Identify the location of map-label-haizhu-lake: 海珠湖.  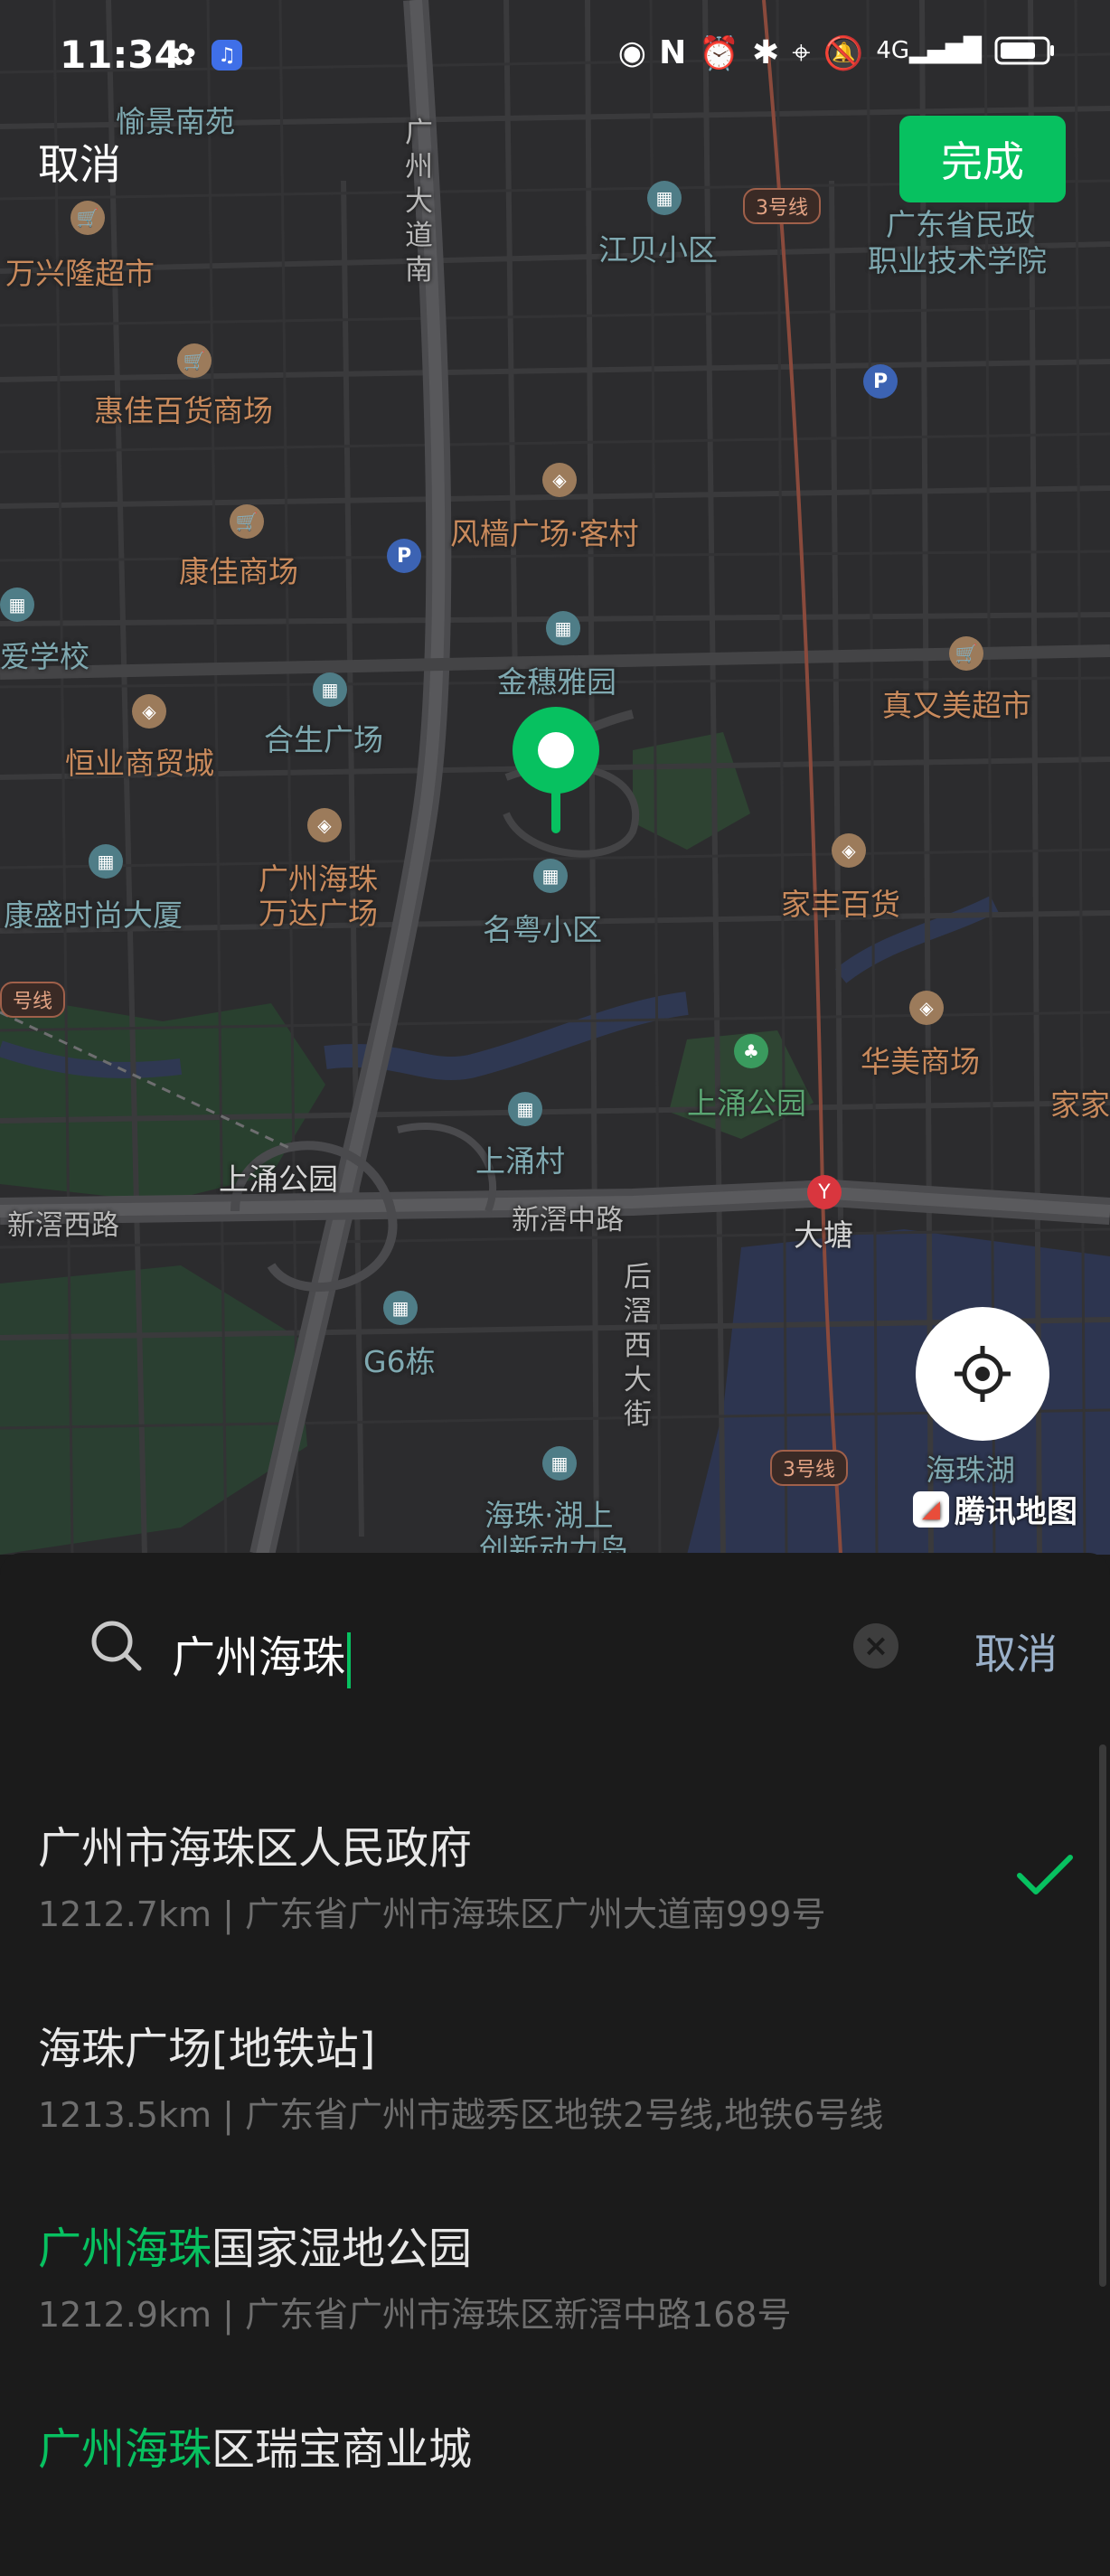
(970, 1470).